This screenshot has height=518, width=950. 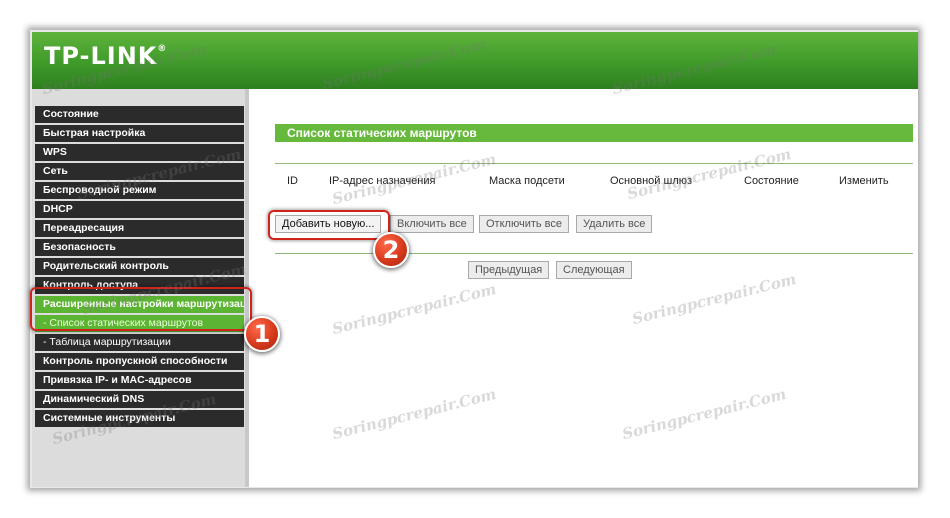 I want to click on column-header-mask: Маска подсети, so click(x=527, y=181).